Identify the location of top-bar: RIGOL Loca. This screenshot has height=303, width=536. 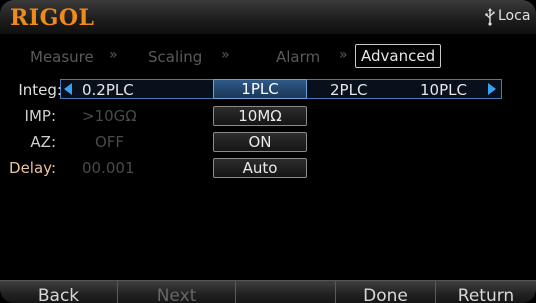
(268, 17).